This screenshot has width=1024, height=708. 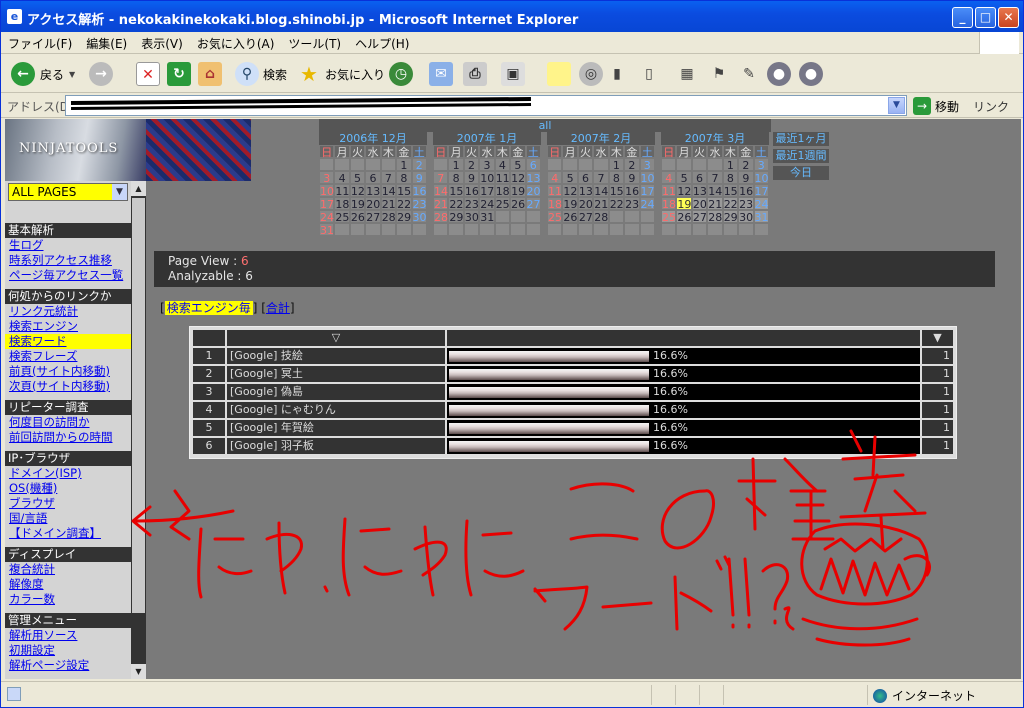 What do you see at coordinates (719, 74) in the screenshot?
I see `tool-d-button: ⚑` at bounding box center [719, 74].